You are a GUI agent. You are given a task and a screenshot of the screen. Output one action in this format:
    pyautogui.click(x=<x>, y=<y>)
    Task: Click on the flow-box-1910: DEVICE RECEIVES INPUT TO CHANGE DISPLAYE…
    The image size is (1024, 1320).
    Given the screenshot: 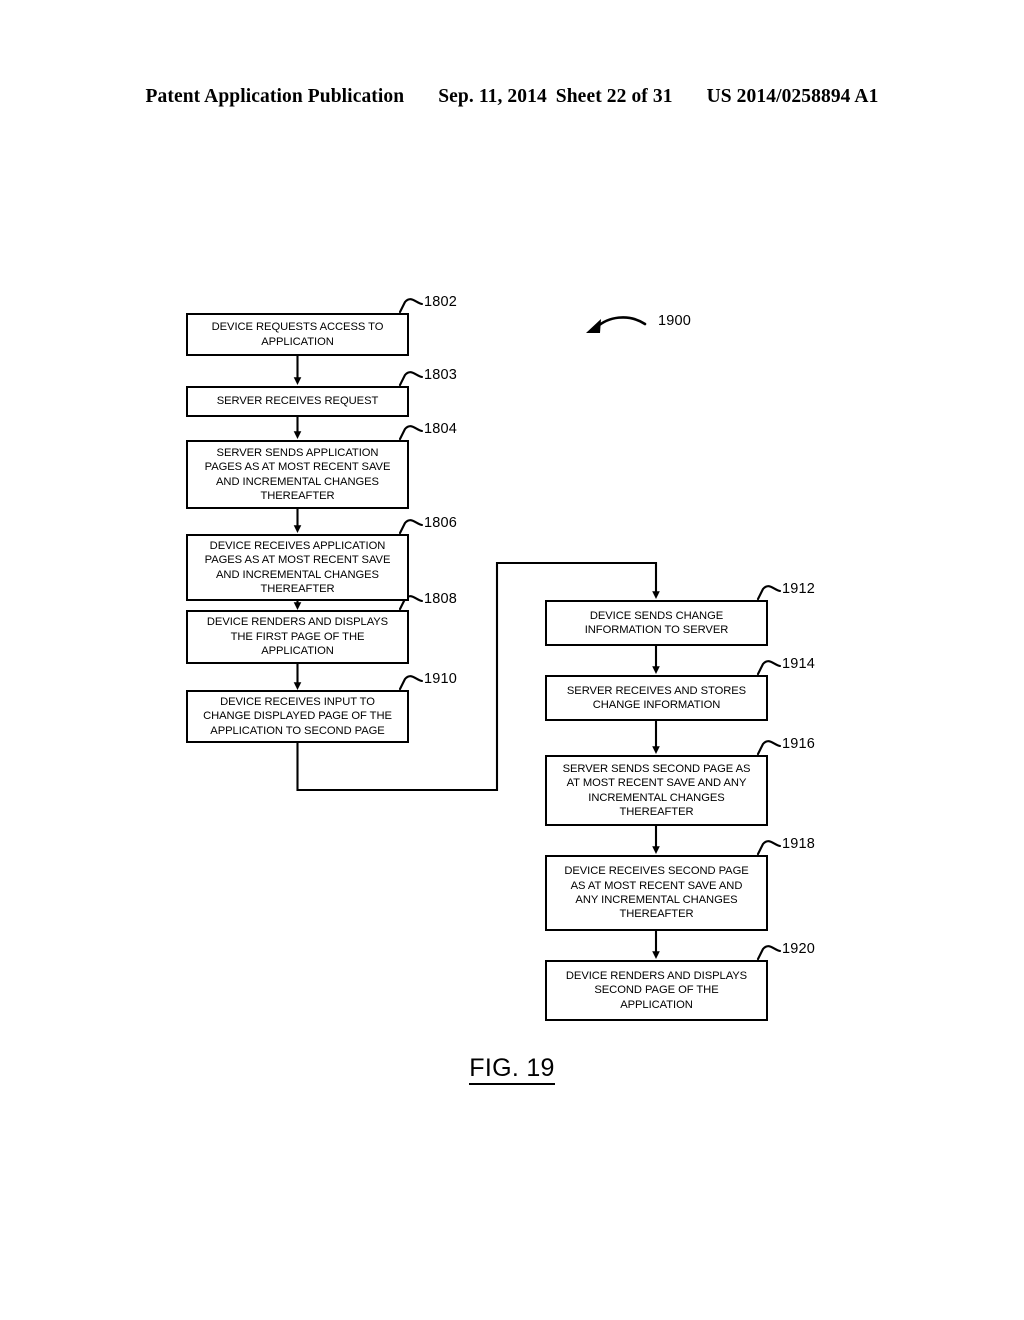 What is the action you would take?
    pyautogui.click(x=297, y=716)
    